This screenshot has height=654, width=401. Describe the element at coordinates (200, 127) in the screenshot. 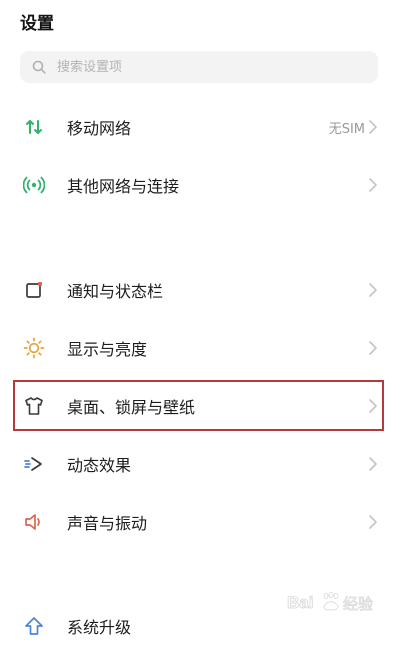

I see `settings-item-mobile-network: 移动网络 无SIM` at that location.